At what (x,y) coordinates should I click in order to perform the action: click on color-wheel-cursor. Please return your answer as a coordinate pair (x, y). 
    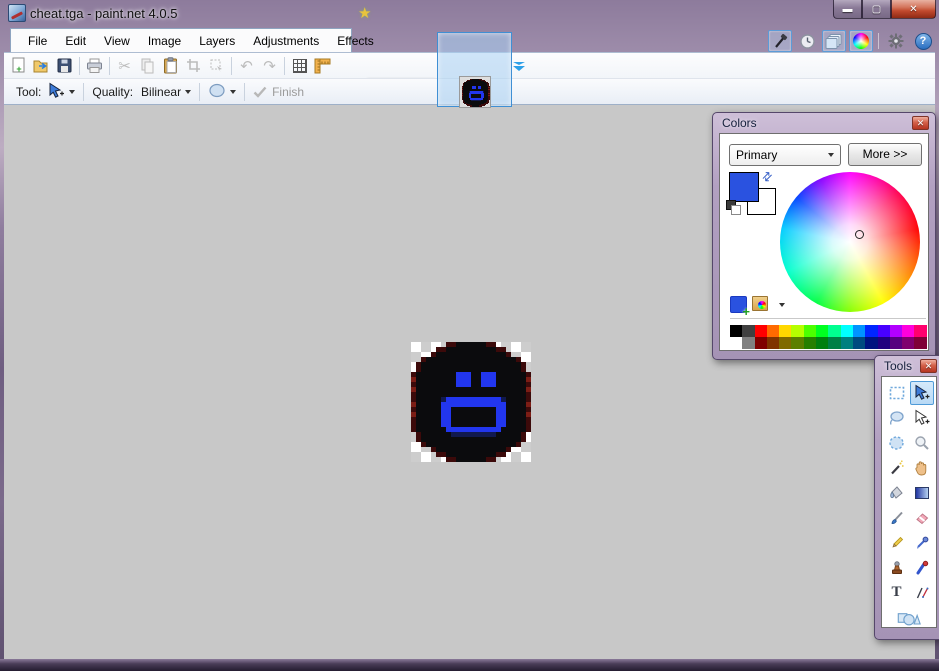
    Looking at the image, I should click on (859, 234).